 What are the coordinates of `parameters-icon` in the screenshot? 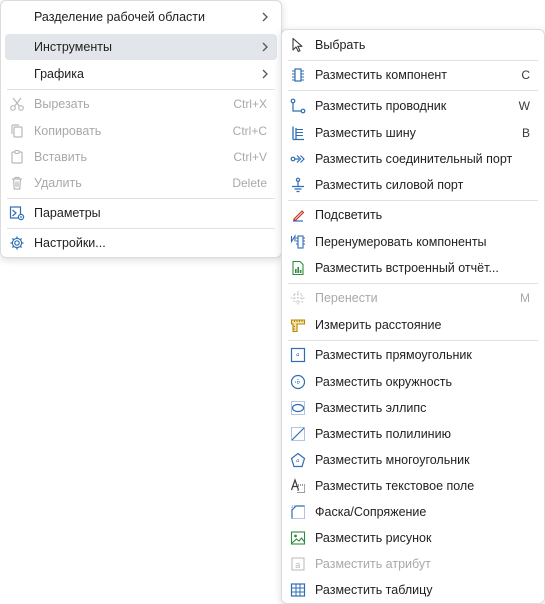 It's located at (17, 213).